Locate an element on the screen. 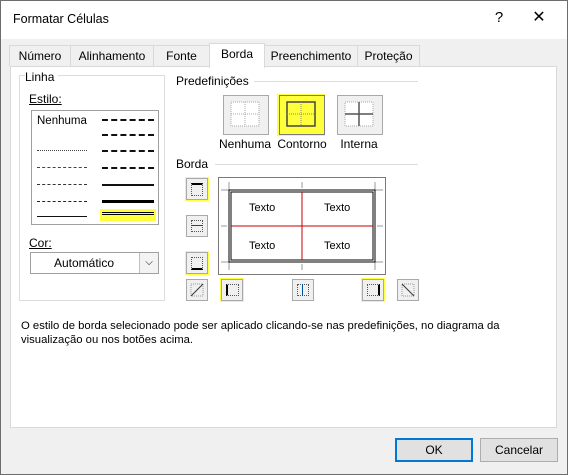 This screenshot has height=475, width=568. border-inside-horizontal-icon is located at coordinates (197, 226).